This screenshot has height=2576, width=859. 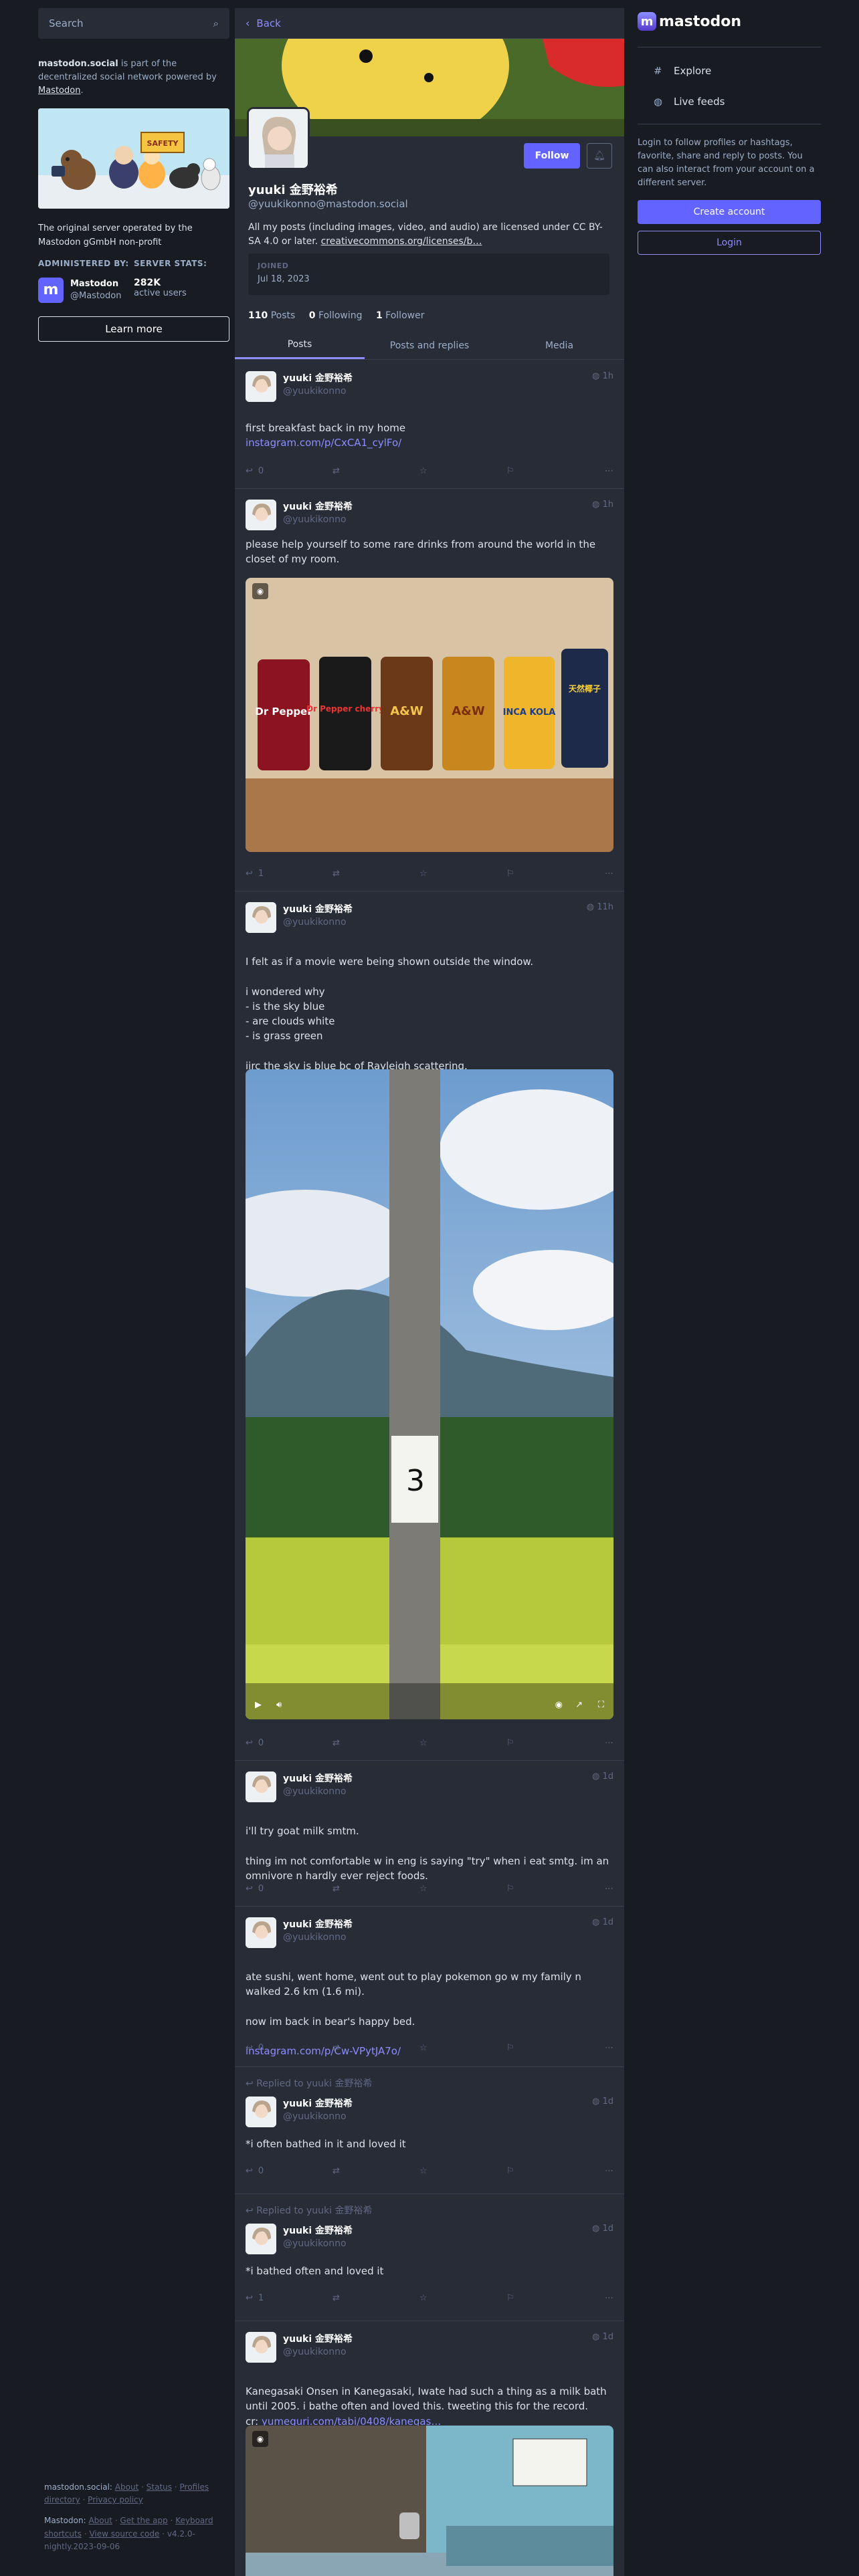 What do you see at coordinates (429, 1394) in the screenshot?
I see `post-media-video: 3 ▶ 🔊︎ ◉ ↗ ⛶` at bounding box center [429, 1394].